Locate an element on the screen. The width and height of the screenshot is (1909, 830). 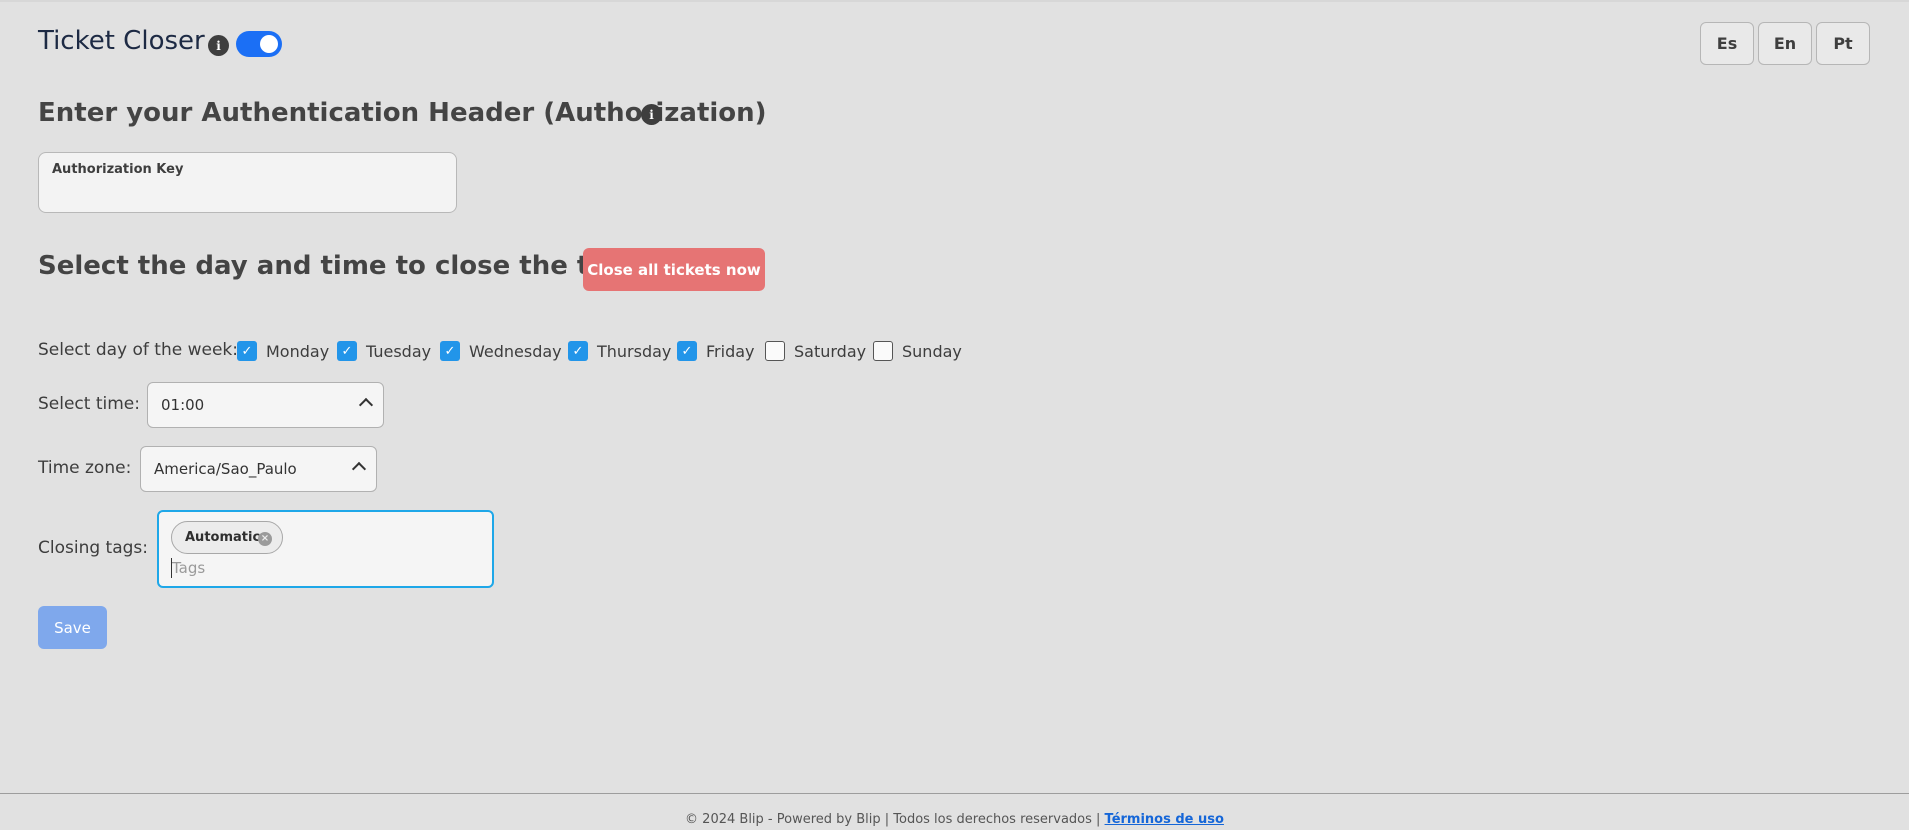
day-checkbox-thursday: ✓ Thursday is located at coordinates (619, 351).